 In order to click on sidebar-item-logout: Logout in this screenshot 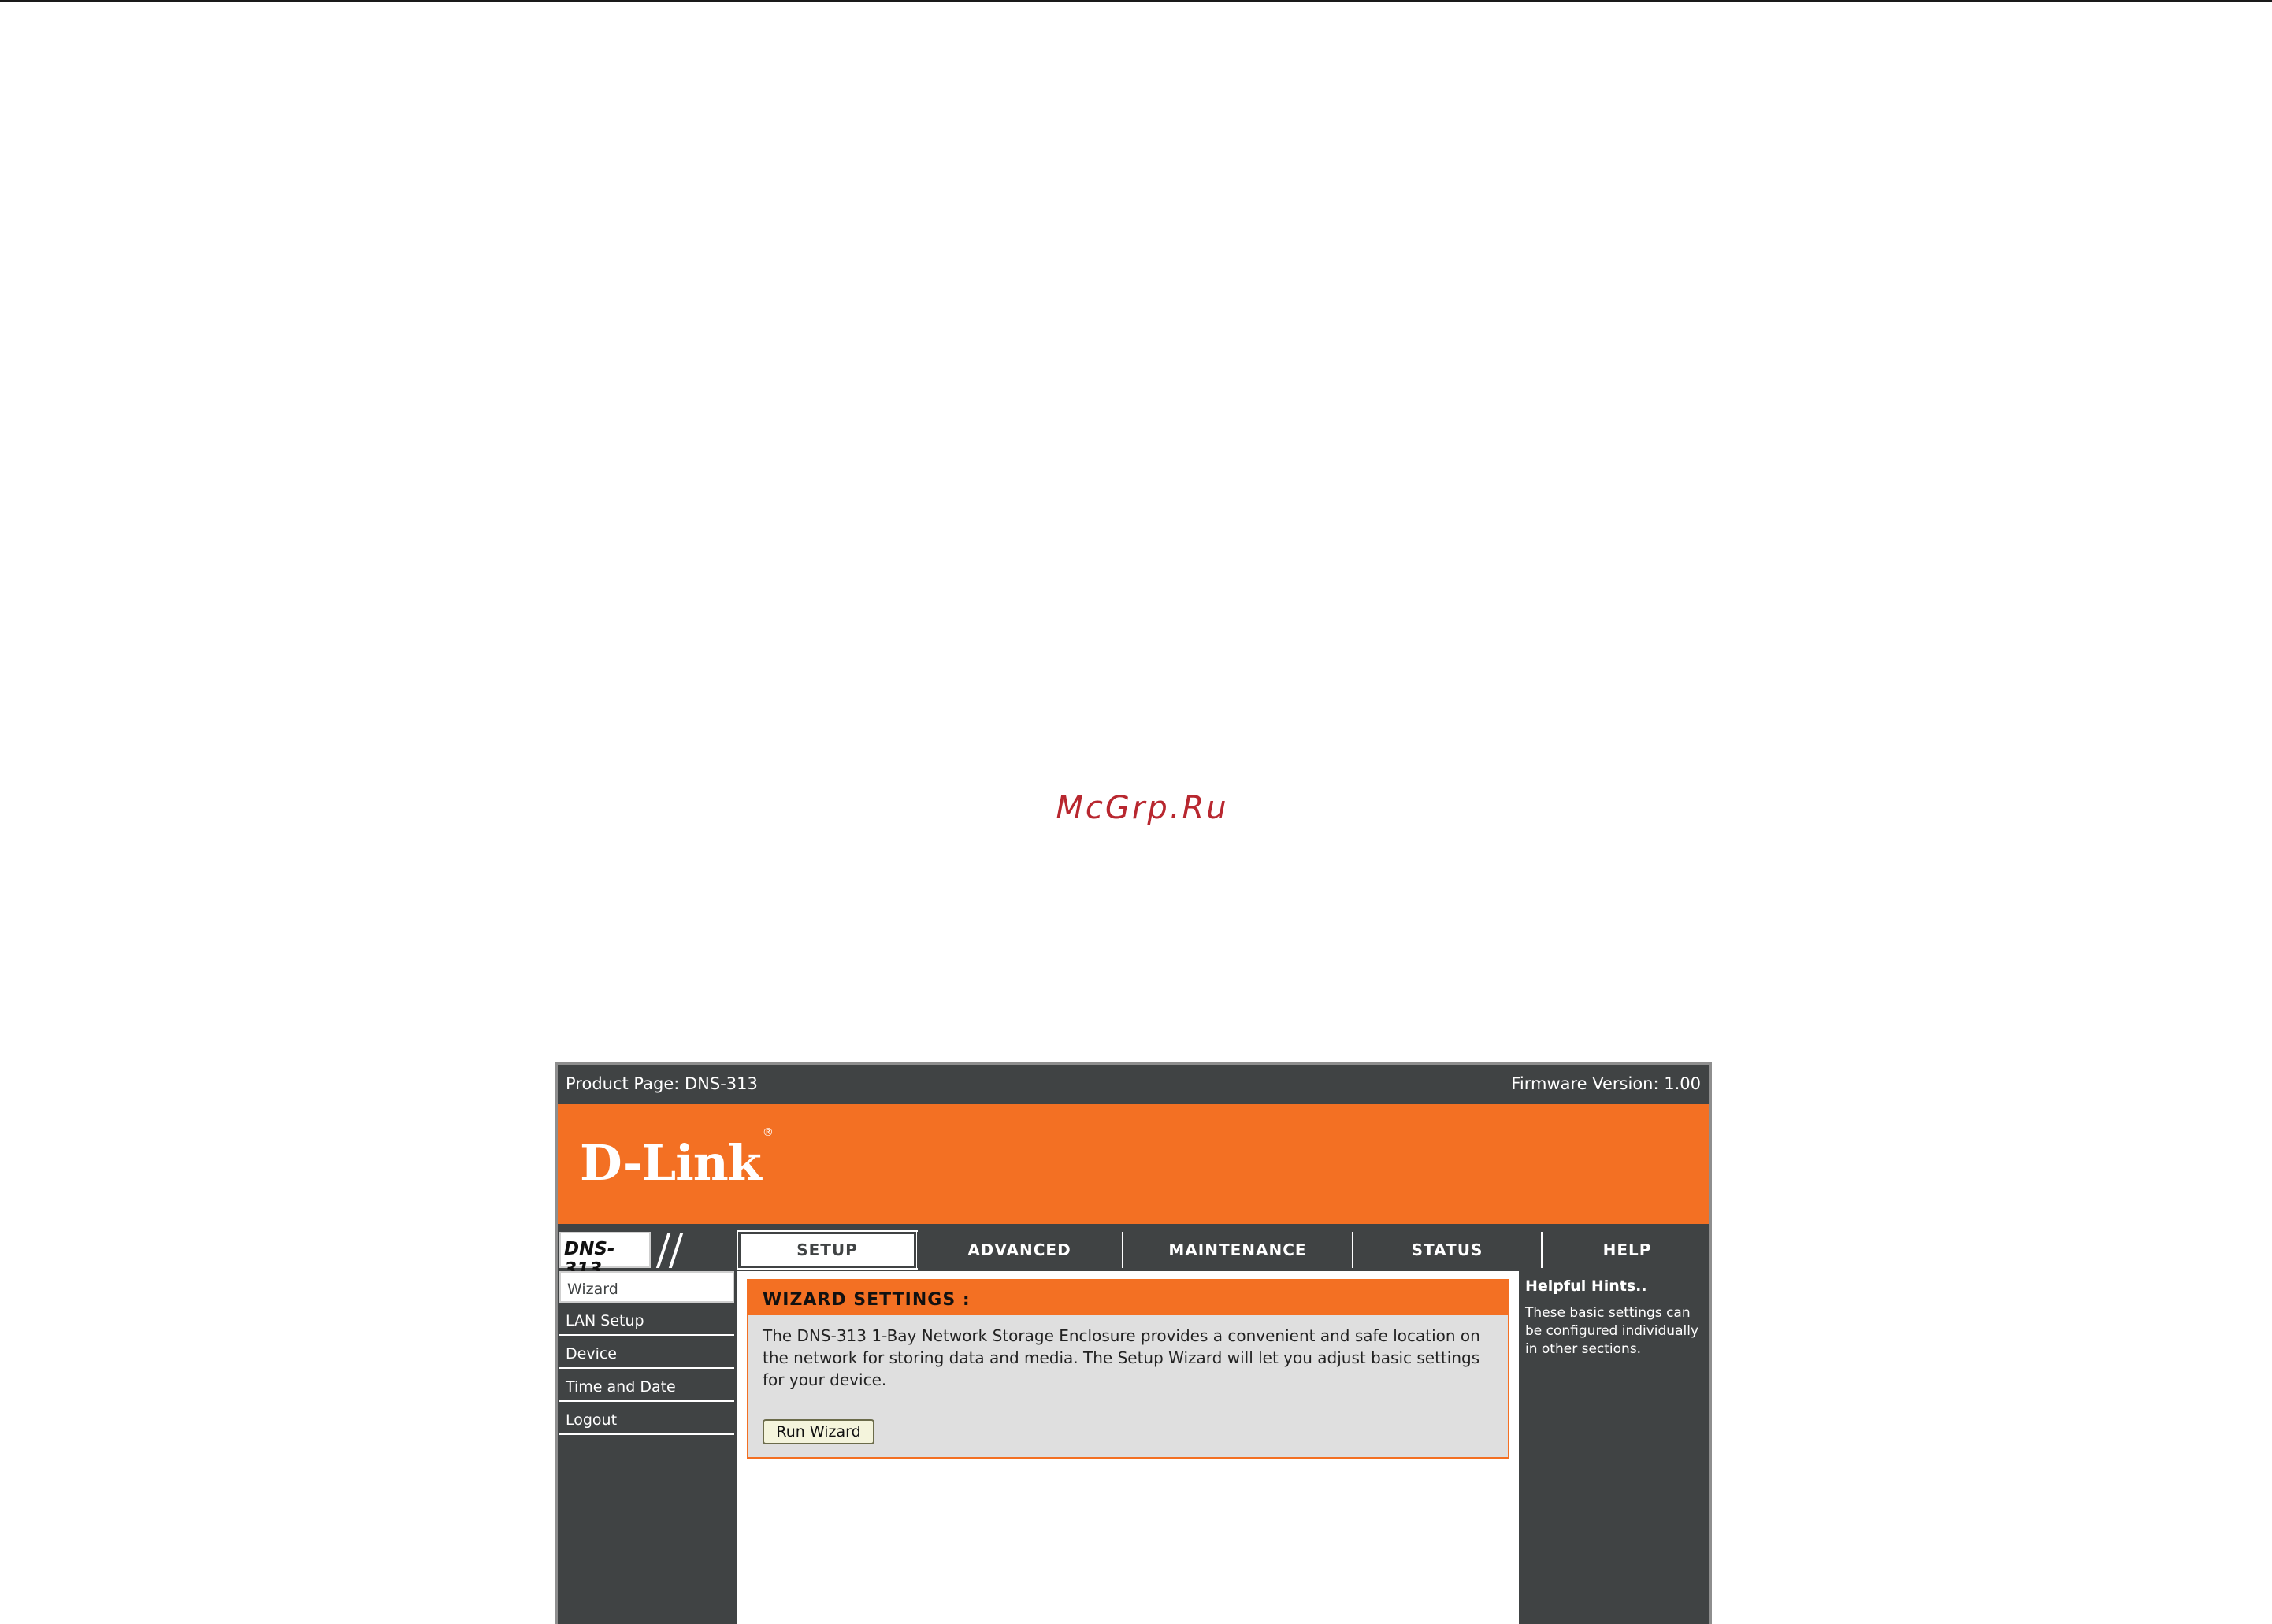, I will do `click(646, 1419)`.